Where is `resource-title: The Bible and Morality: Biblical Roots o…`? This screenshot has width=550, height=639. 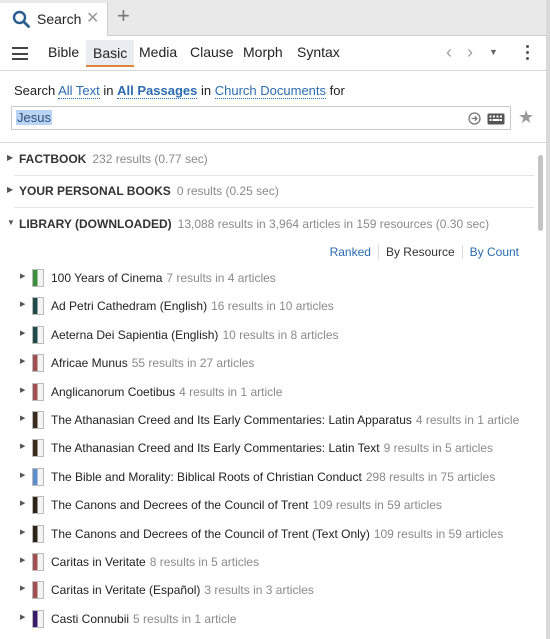 resource-title: The Bible and Morality: Biblical Roots o… is located at coordinates (206, 477).